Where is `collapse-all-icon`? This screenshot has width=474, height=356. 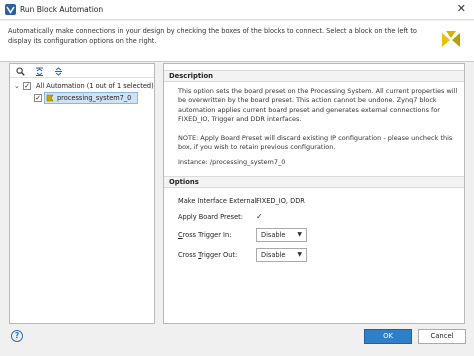
collapse-all-icon is located at coordinates (39, 71).